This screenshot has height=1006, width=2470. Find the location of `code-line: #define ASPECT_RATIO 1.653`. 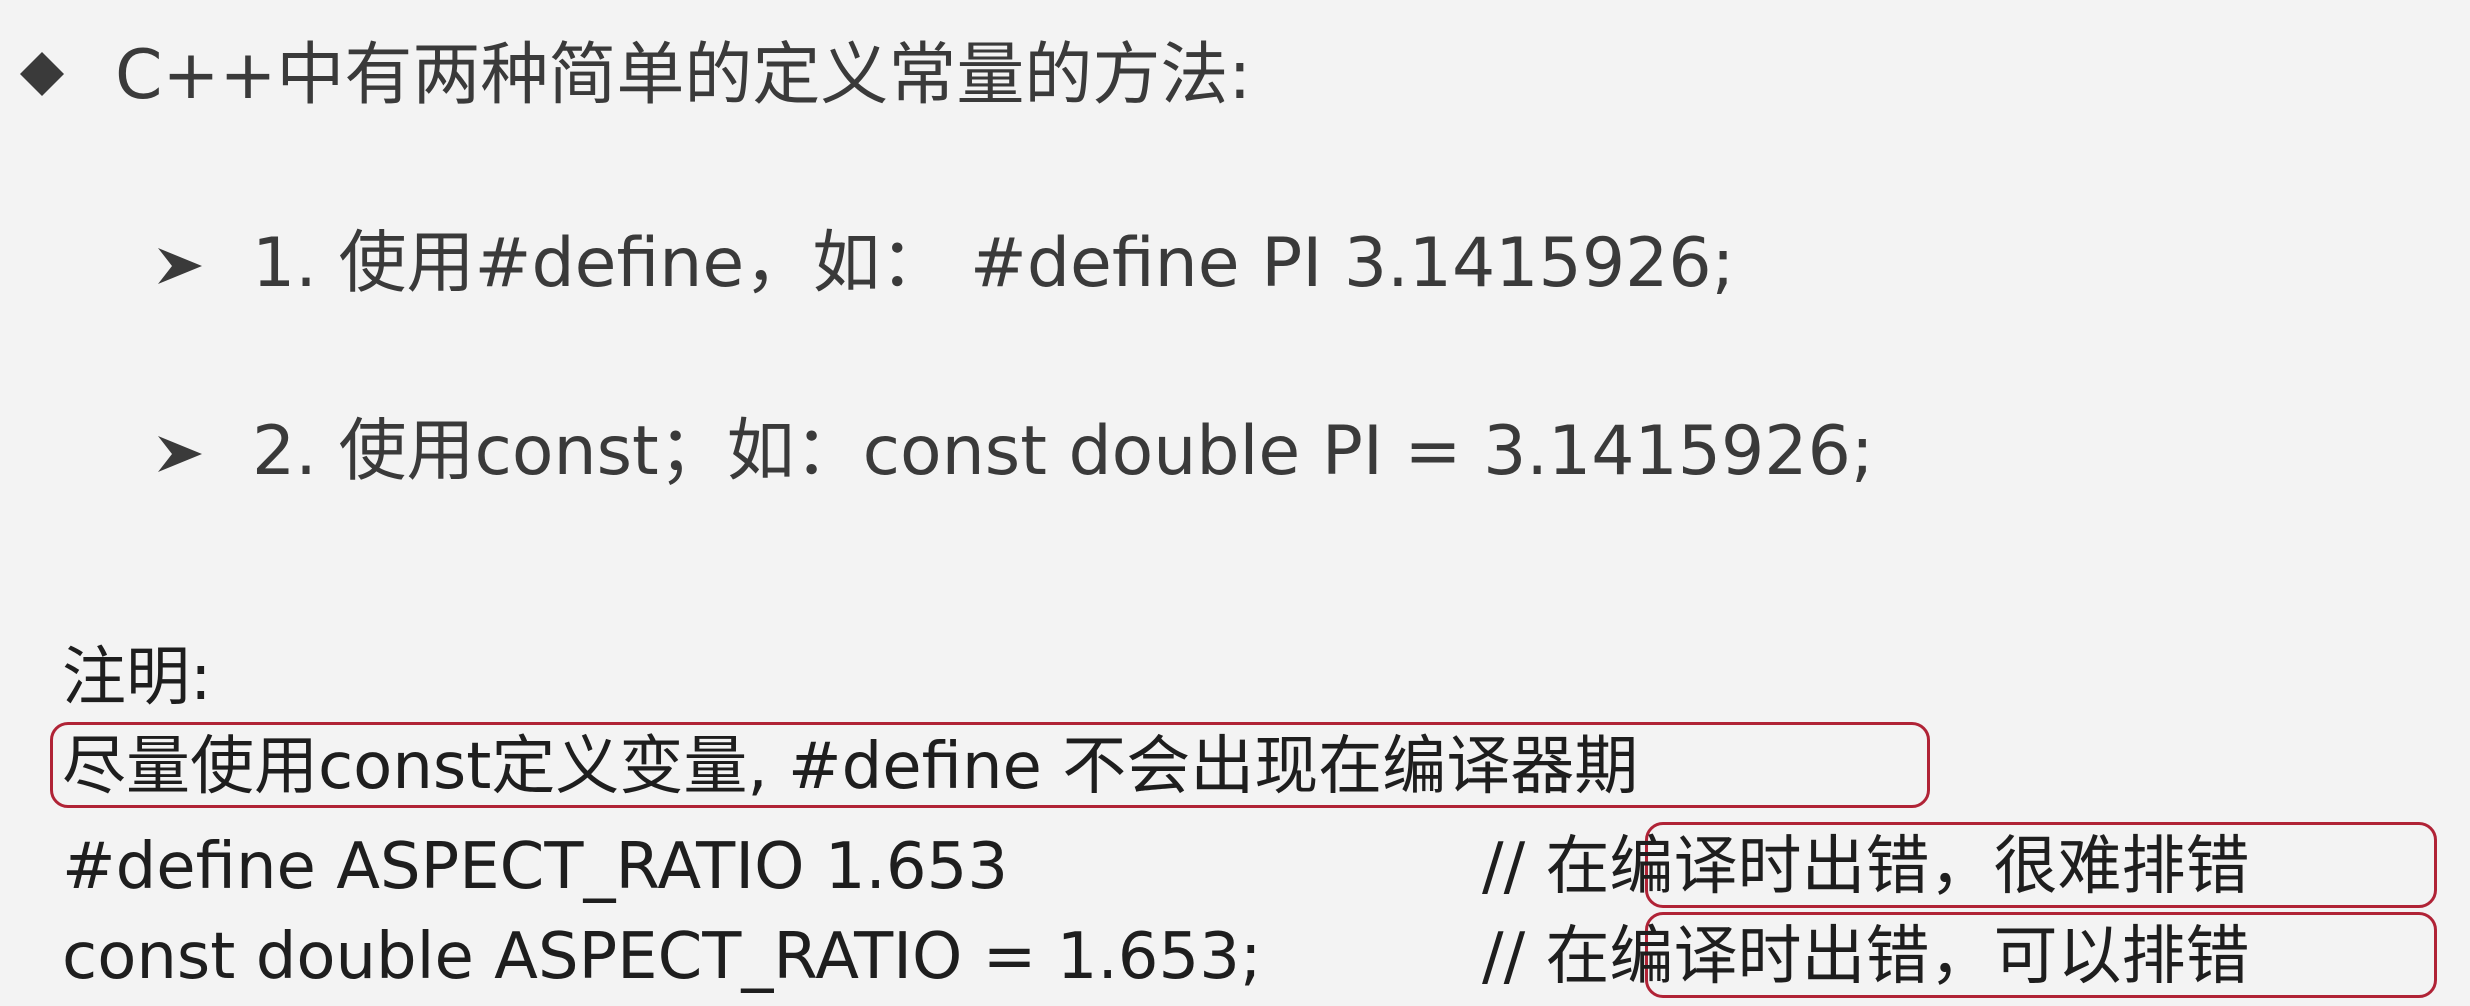

code-line: #define ASPECT_RATIO 1.653 is located at coordinates (535, 867).